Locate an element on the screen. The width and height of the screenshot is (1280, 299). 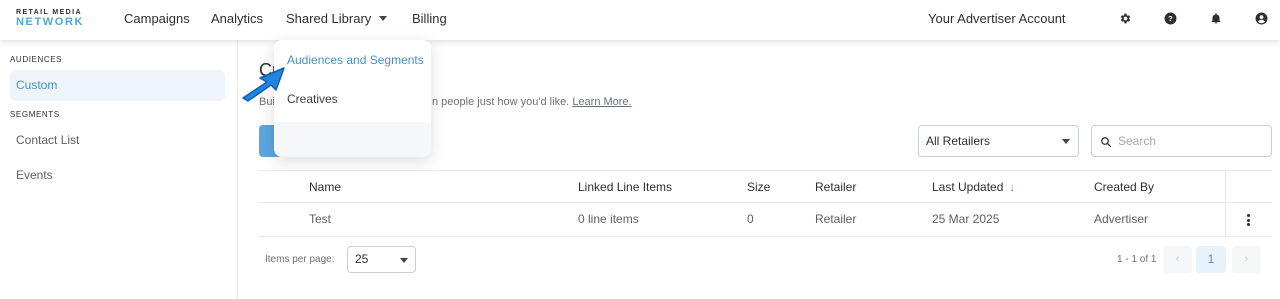
column-header-linked-line-items: Linked Line Items is located at coordinates (625, 187).